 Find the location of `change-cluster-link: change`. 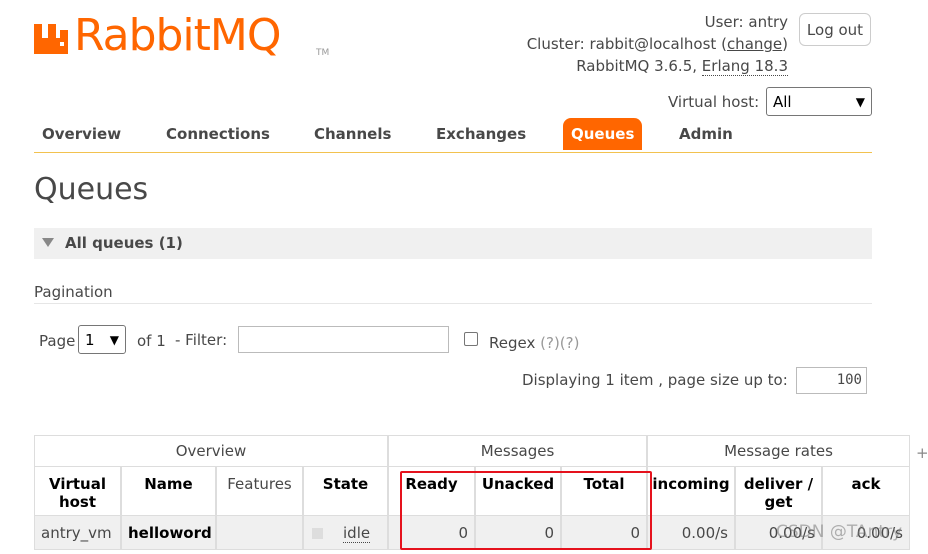

change-cluster-link: change is located at coordinates (754, 44).